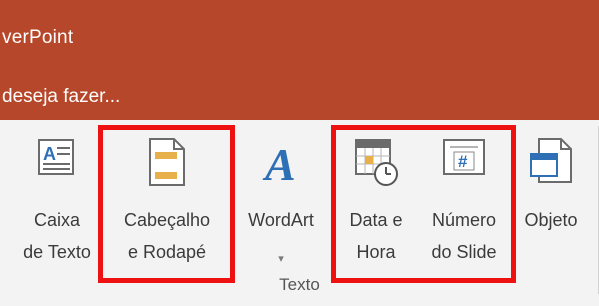 The width and height of the screenshot is (599, 306). Describe the element at coordinates (167, 236) in the screenshot. I see `header-footer-label: Cabeçalho e Rodapé` at that location.